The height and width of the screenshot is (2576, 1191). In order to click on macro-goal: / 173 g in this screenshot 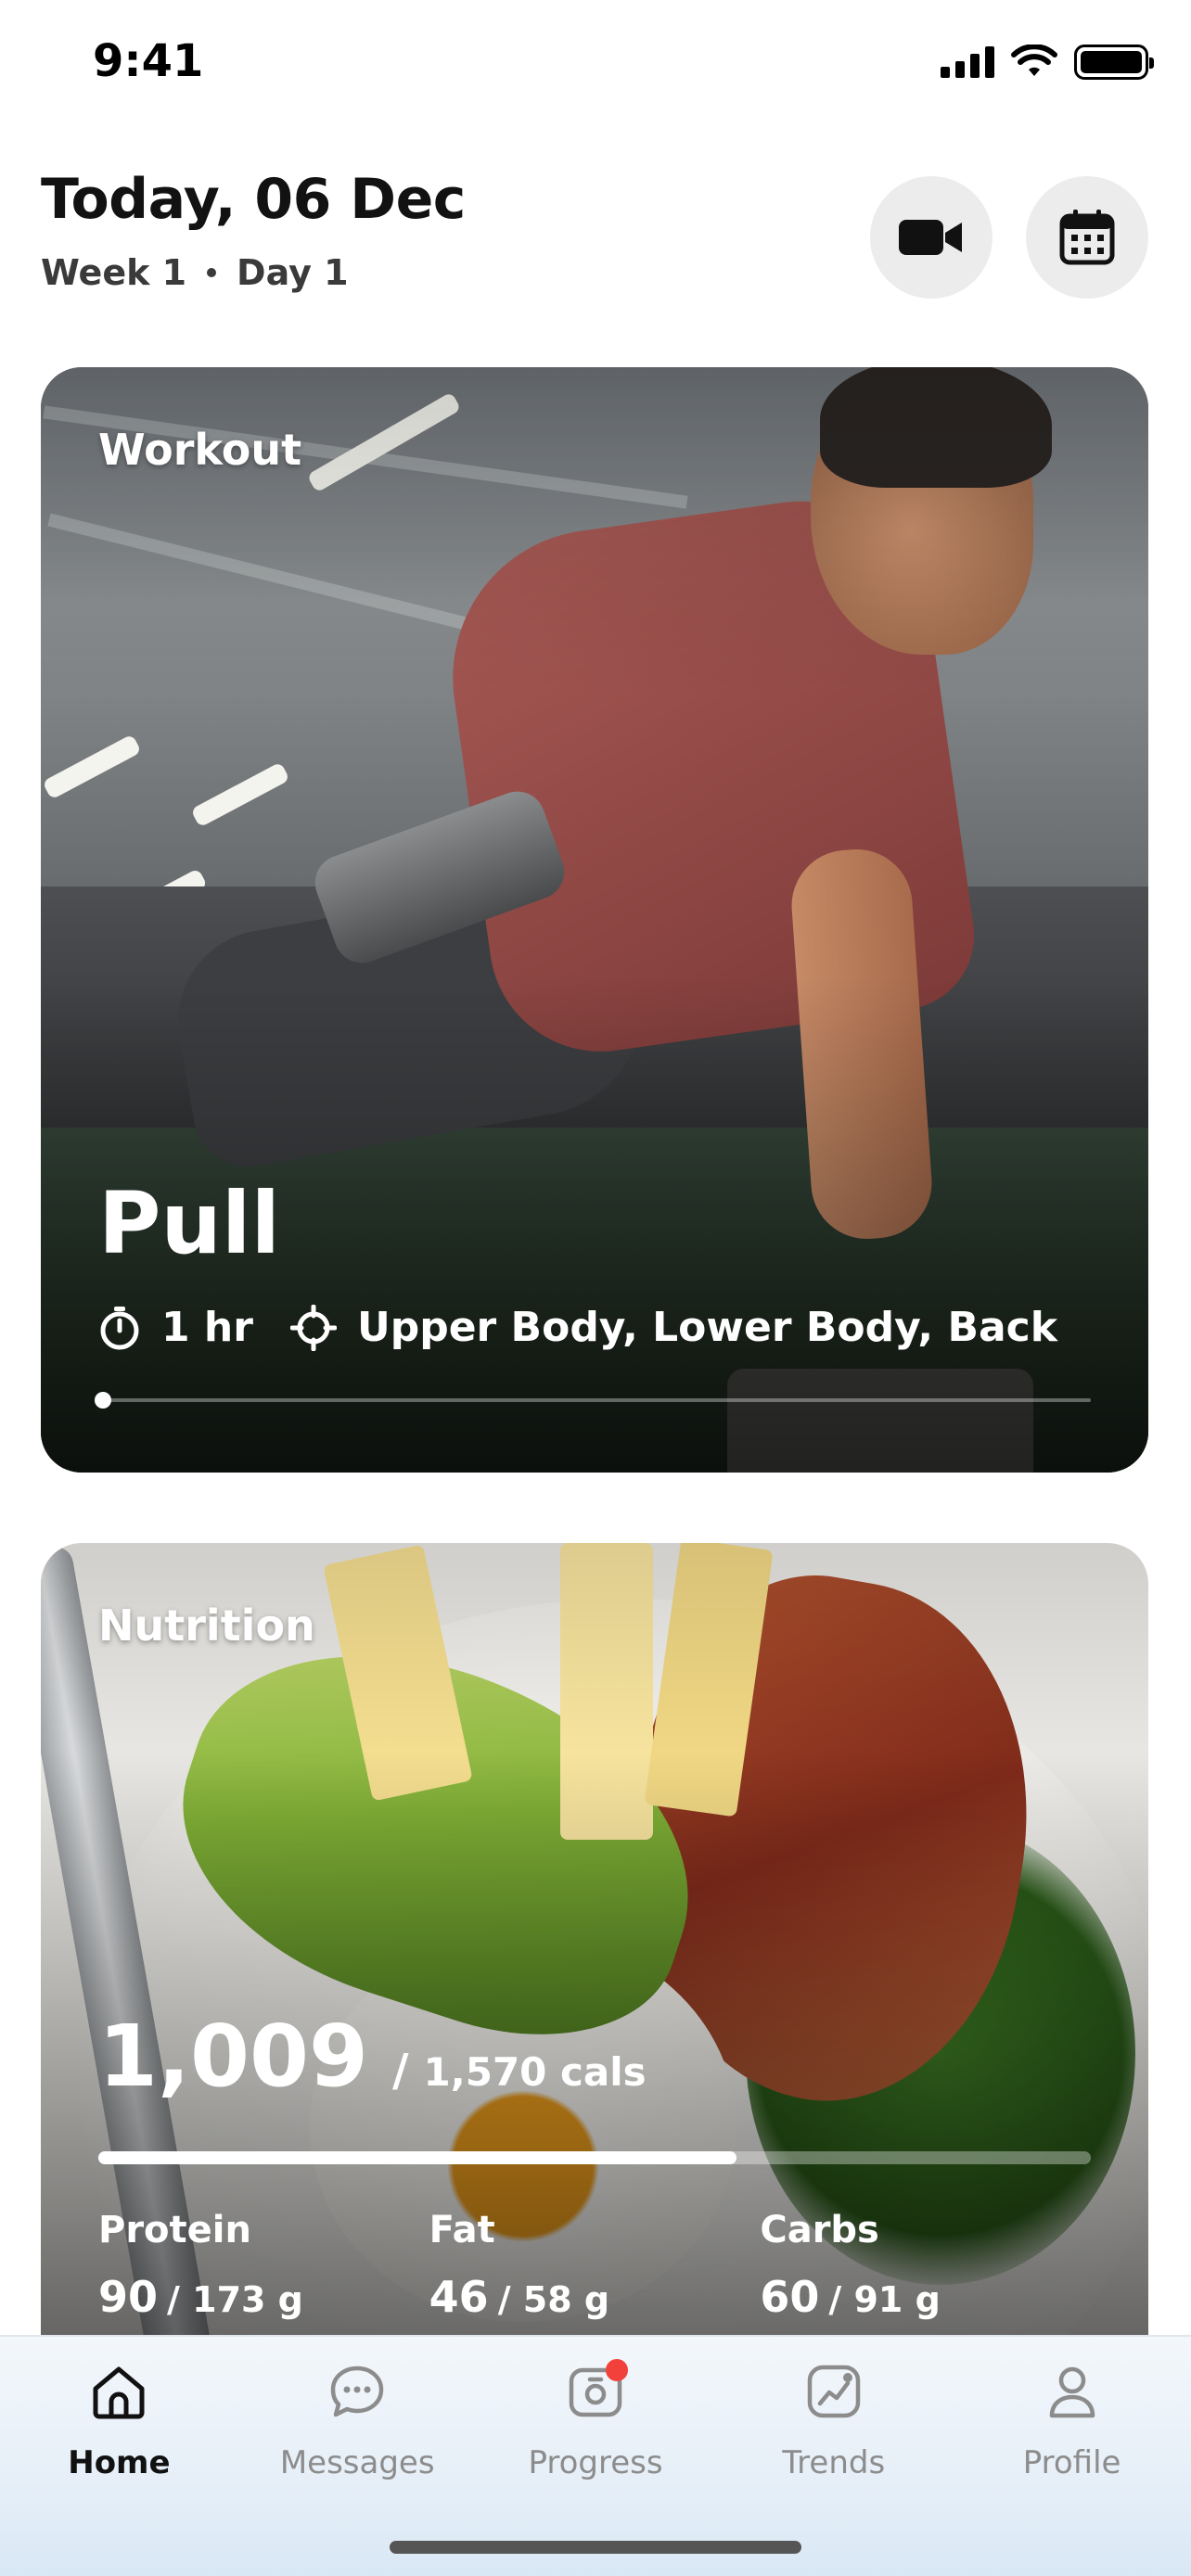, I will do `click(235, 2299)`.